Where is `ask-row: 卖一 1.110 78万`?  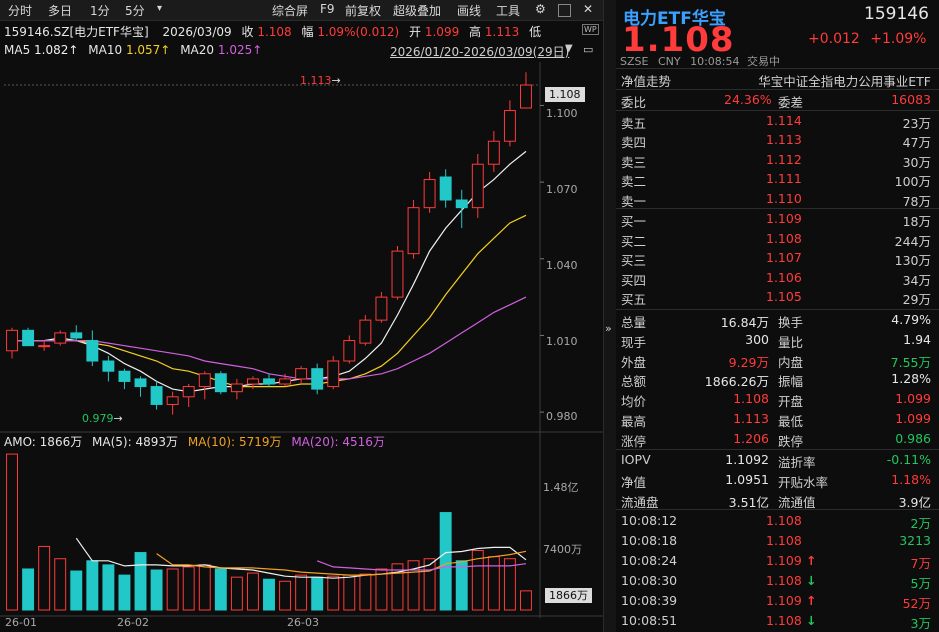
ask-row: 卖一 1.110 78万 is located at coordinates (777, 199).